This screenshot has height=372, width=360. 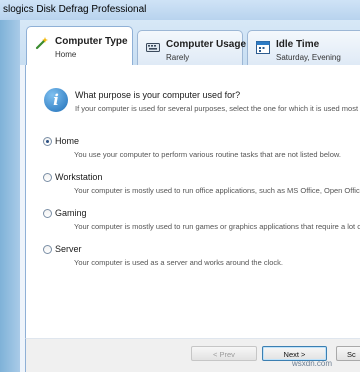 What do you see at coordinates (91, 41) in the screenshot?
I see `tab-title: Computer Type` at bounding box center [91, 41].